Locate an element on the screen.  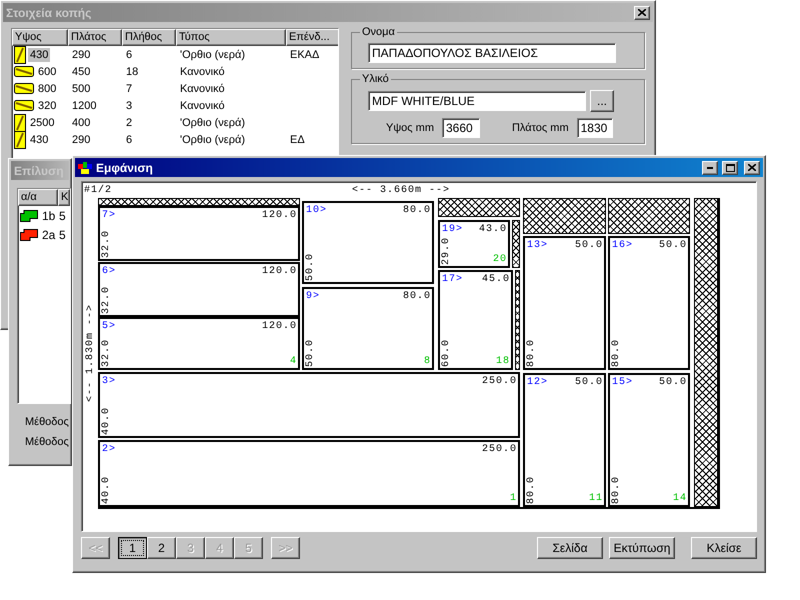
table-cell: 800 is located at coordinates (47, 89).